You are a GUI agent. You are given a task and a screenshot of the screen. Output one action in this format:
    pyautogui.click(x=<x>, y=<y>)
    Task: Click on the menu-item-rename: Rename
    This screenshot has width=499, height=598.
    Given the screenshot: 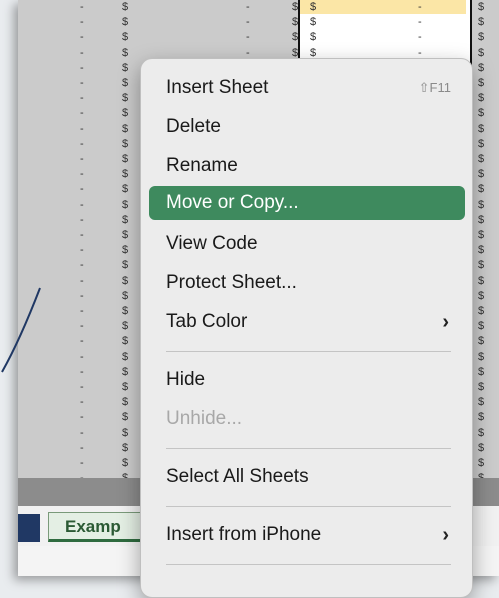 What is the action you would take?
    pyautogui.click(x=307, y=166)
    